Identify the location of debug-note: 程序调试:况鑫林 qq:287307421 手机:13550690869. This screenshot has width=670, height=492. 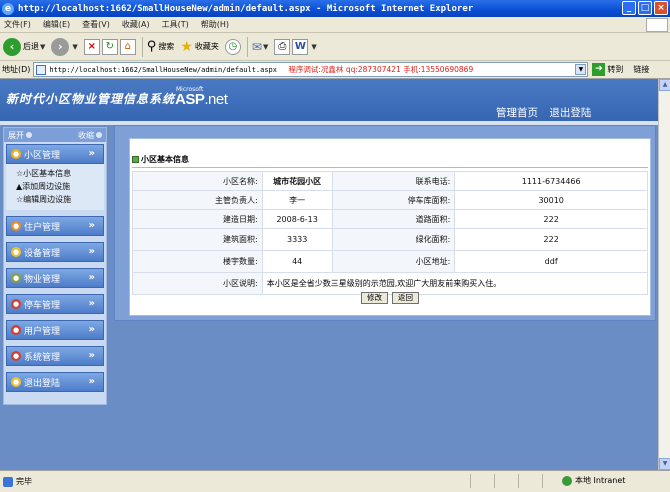
(381, 69).